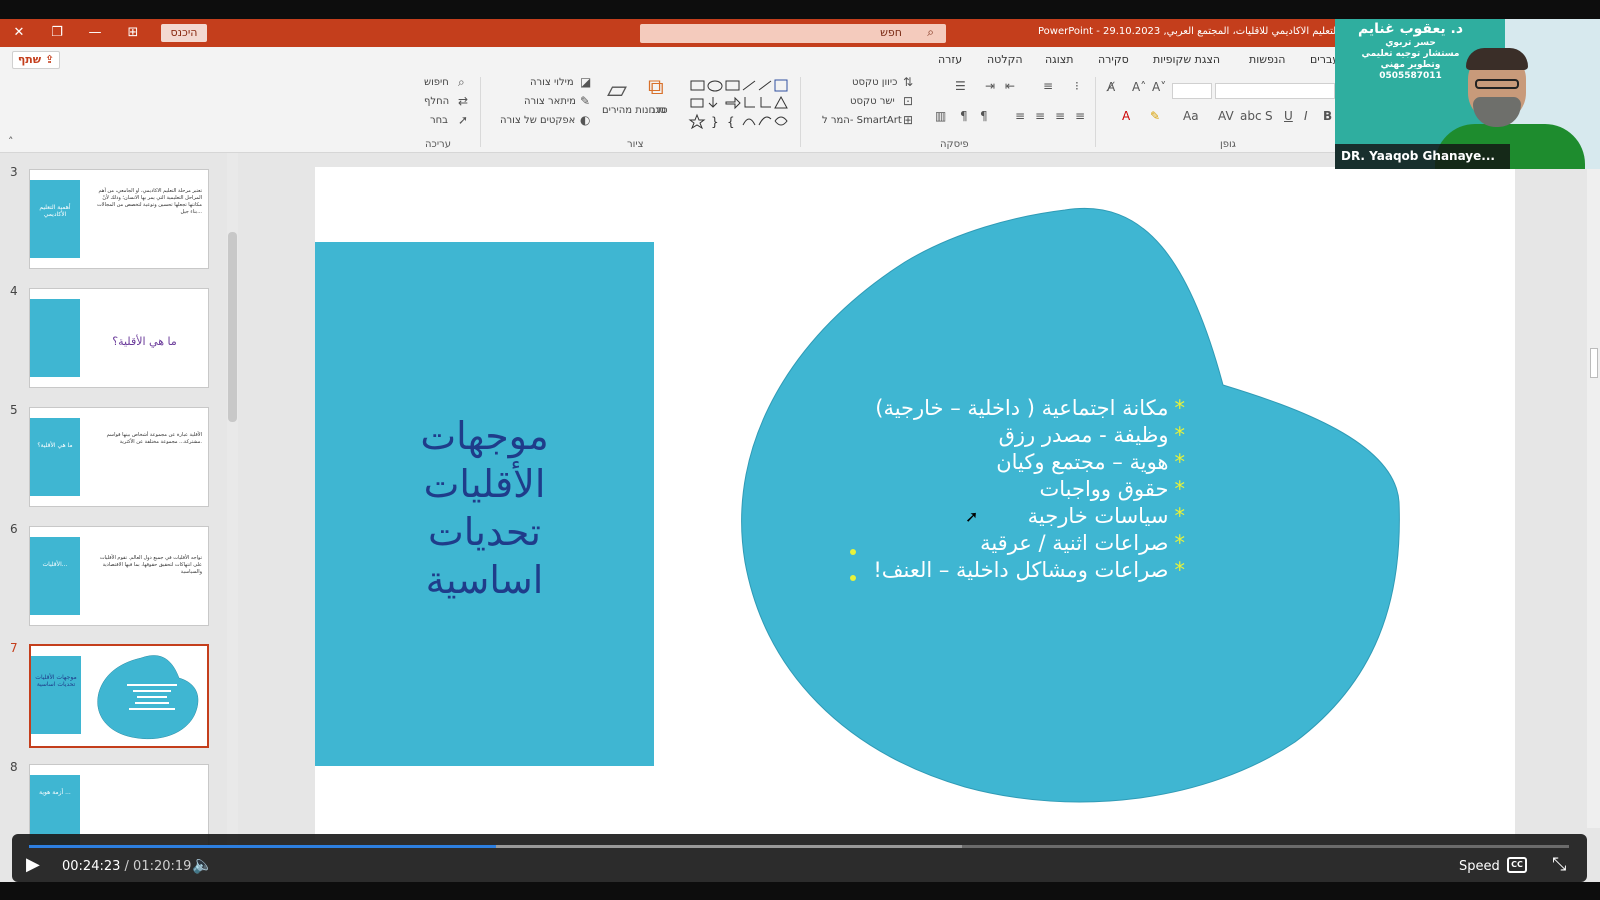 The width and height of the screenshot is (1600, 900). Describe the element at coordinates (586, 82) in the screenshot. I see `shape-fill-icon: ◪` at that location.